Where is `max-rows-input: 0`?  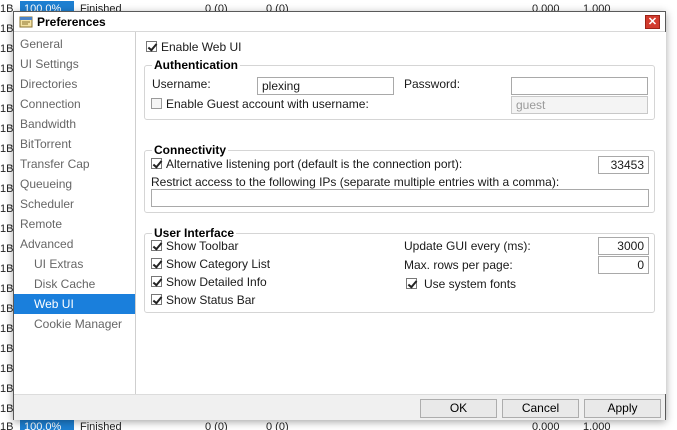 max-rows-input: 0 is located at coordinates (623, 265).